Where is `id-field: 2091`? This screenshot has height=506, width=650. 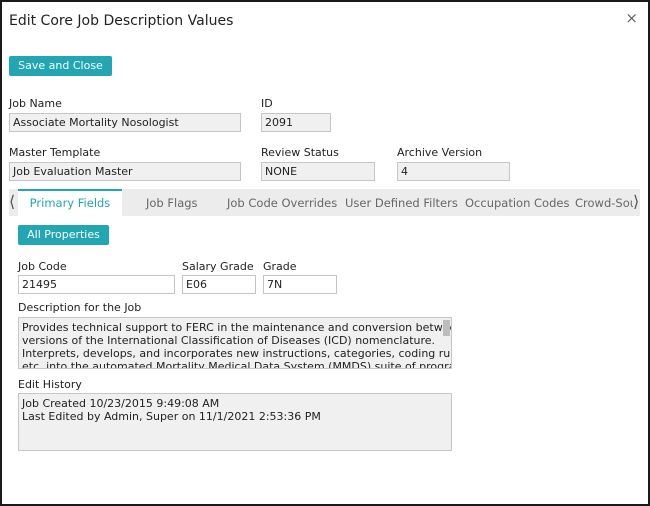
id-field: 2091 is located at coordinates (296, 122).